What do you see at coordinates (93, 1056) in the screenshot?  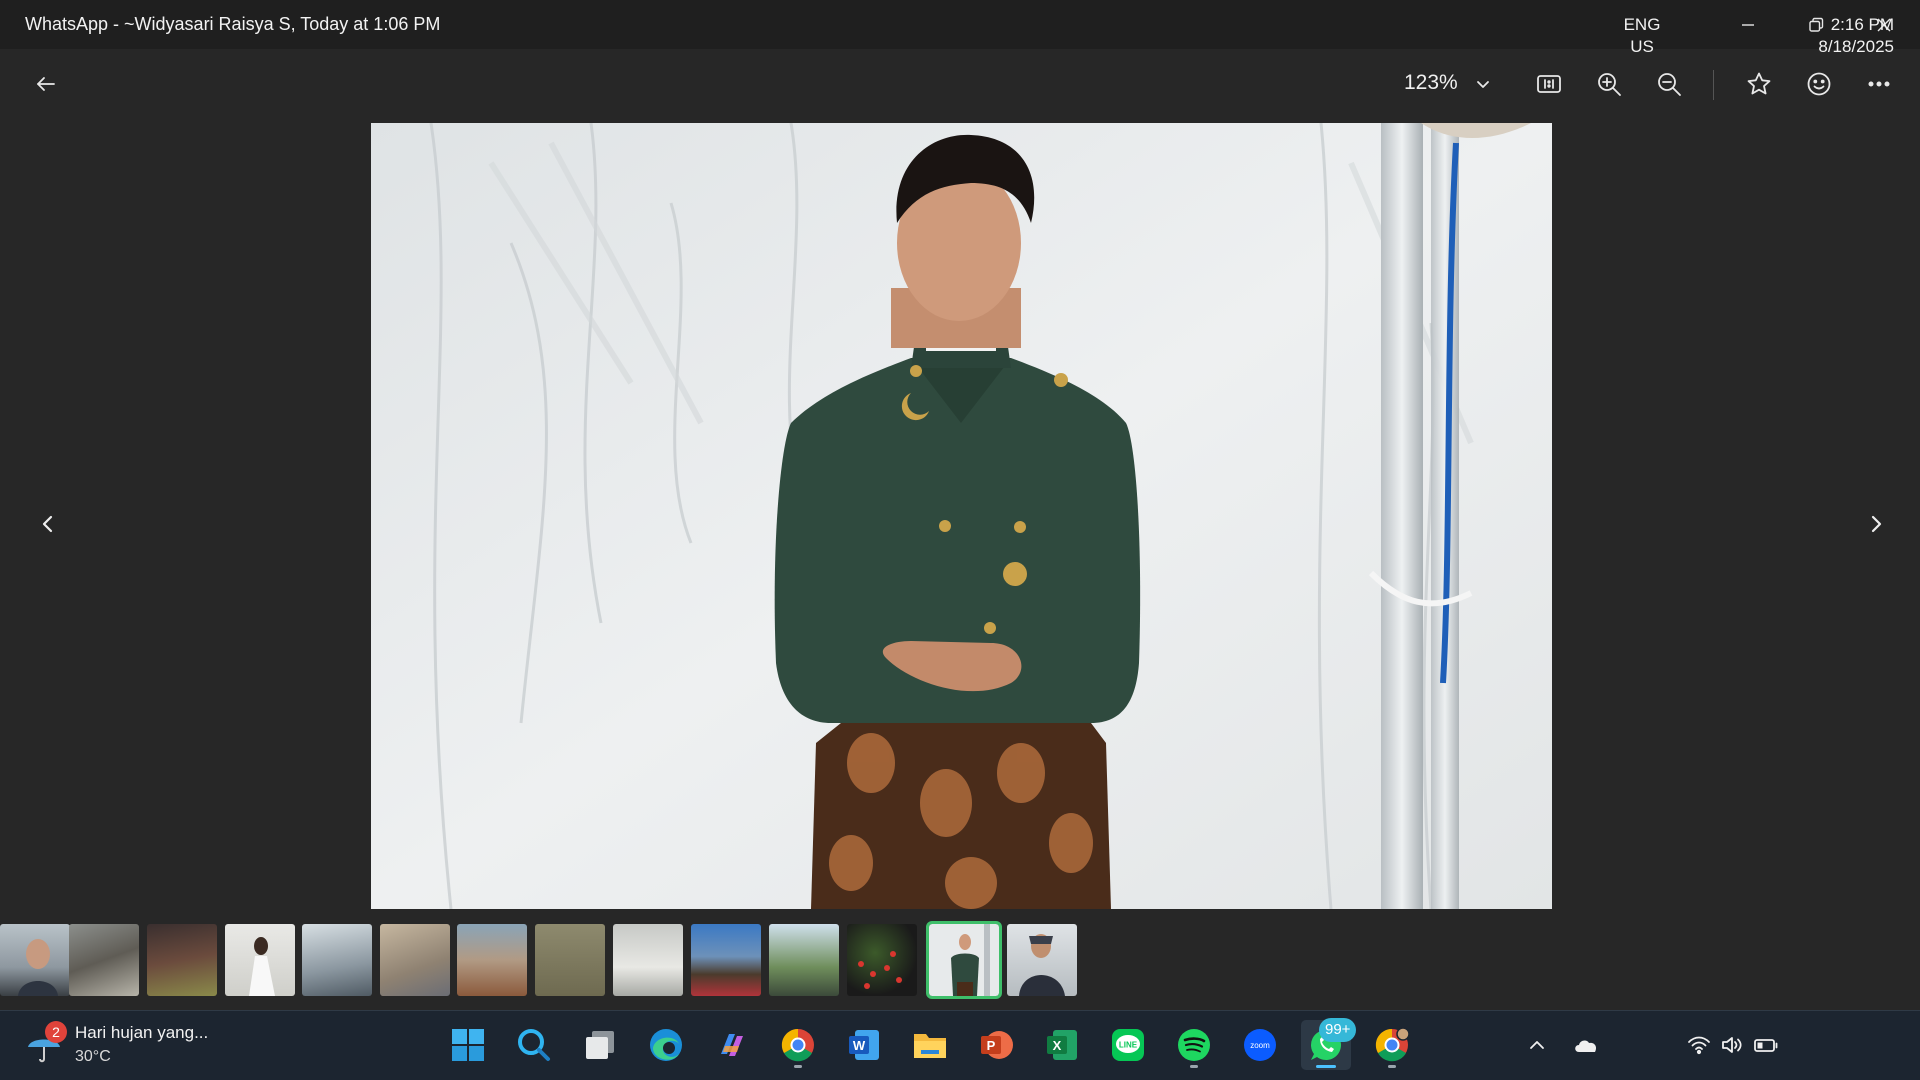 I see `weather-temp: 30°C` at bounding box center [93, 1056].